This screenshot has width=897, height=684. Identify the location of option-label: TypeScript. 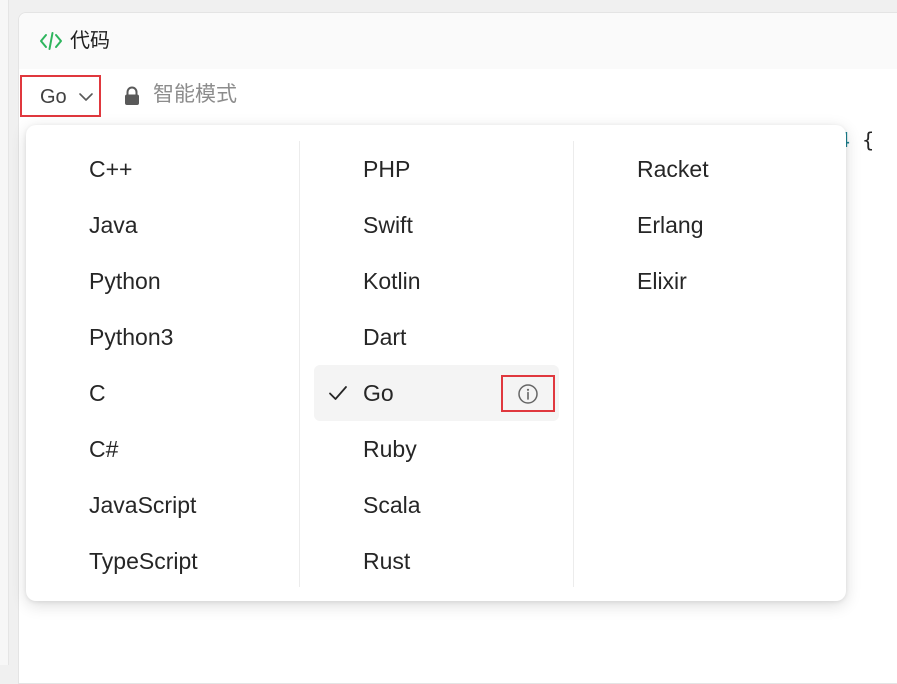
(143, 561).